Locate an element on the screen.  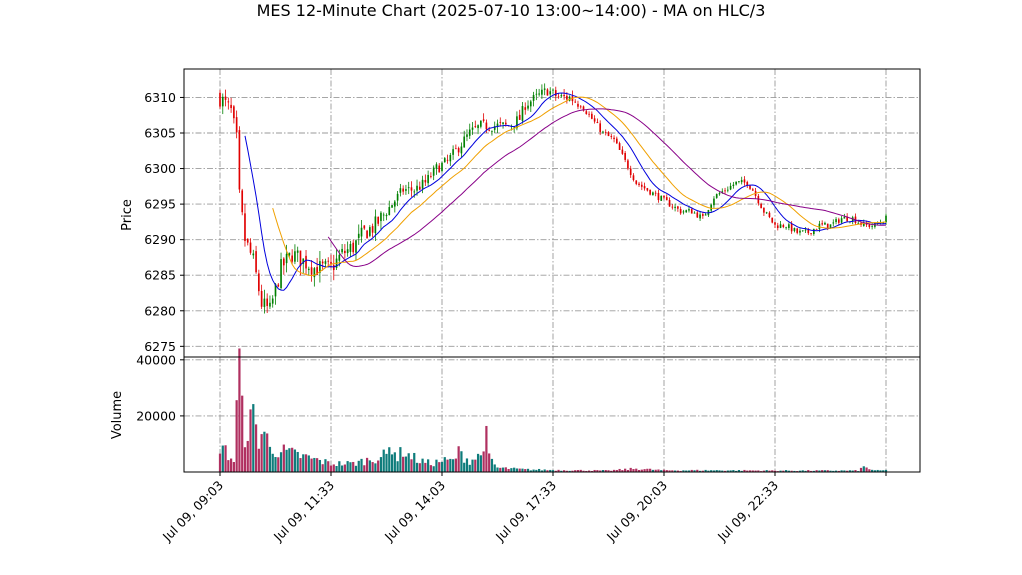
price-tick-label: 6300 is located at coordinates (160, 168).